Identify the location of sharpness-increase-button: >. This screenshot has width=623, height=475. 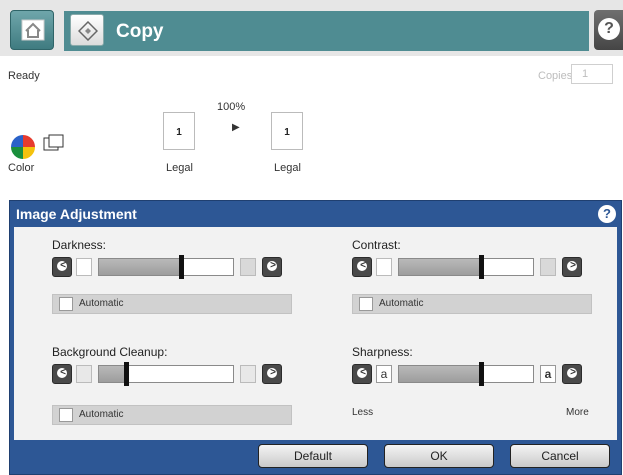
(572, 374).